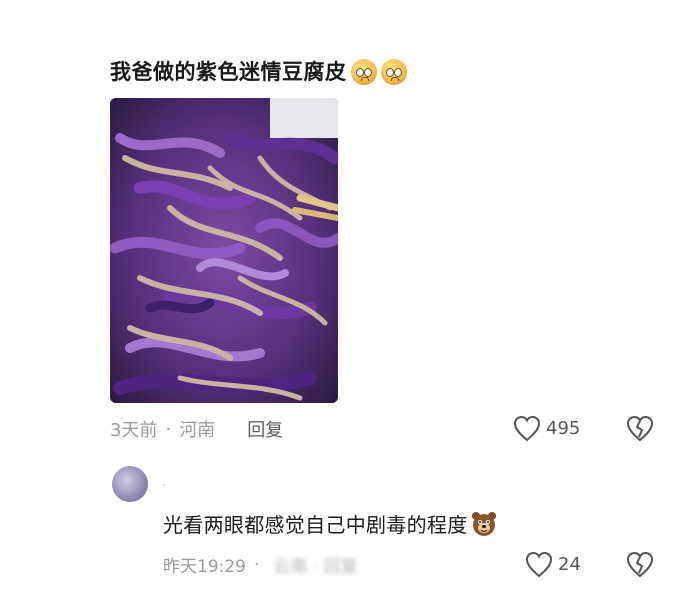 The image size is (690, 590). I want to click on like-button: 24, so click(552, 564).